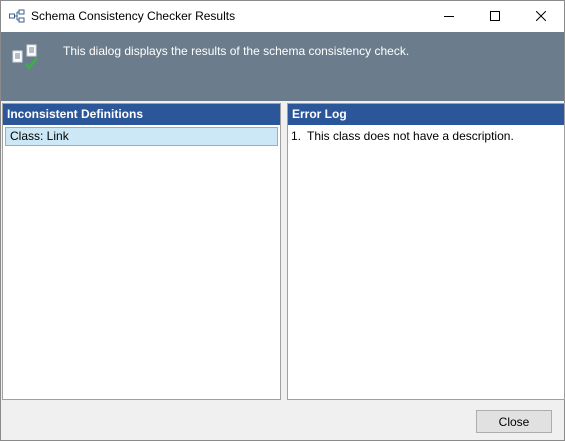 The width and height of the screenshot is (565, 441). Describe the element at coordinates (514, 421) in the screenshot. I see `close-button: Close` at that location.